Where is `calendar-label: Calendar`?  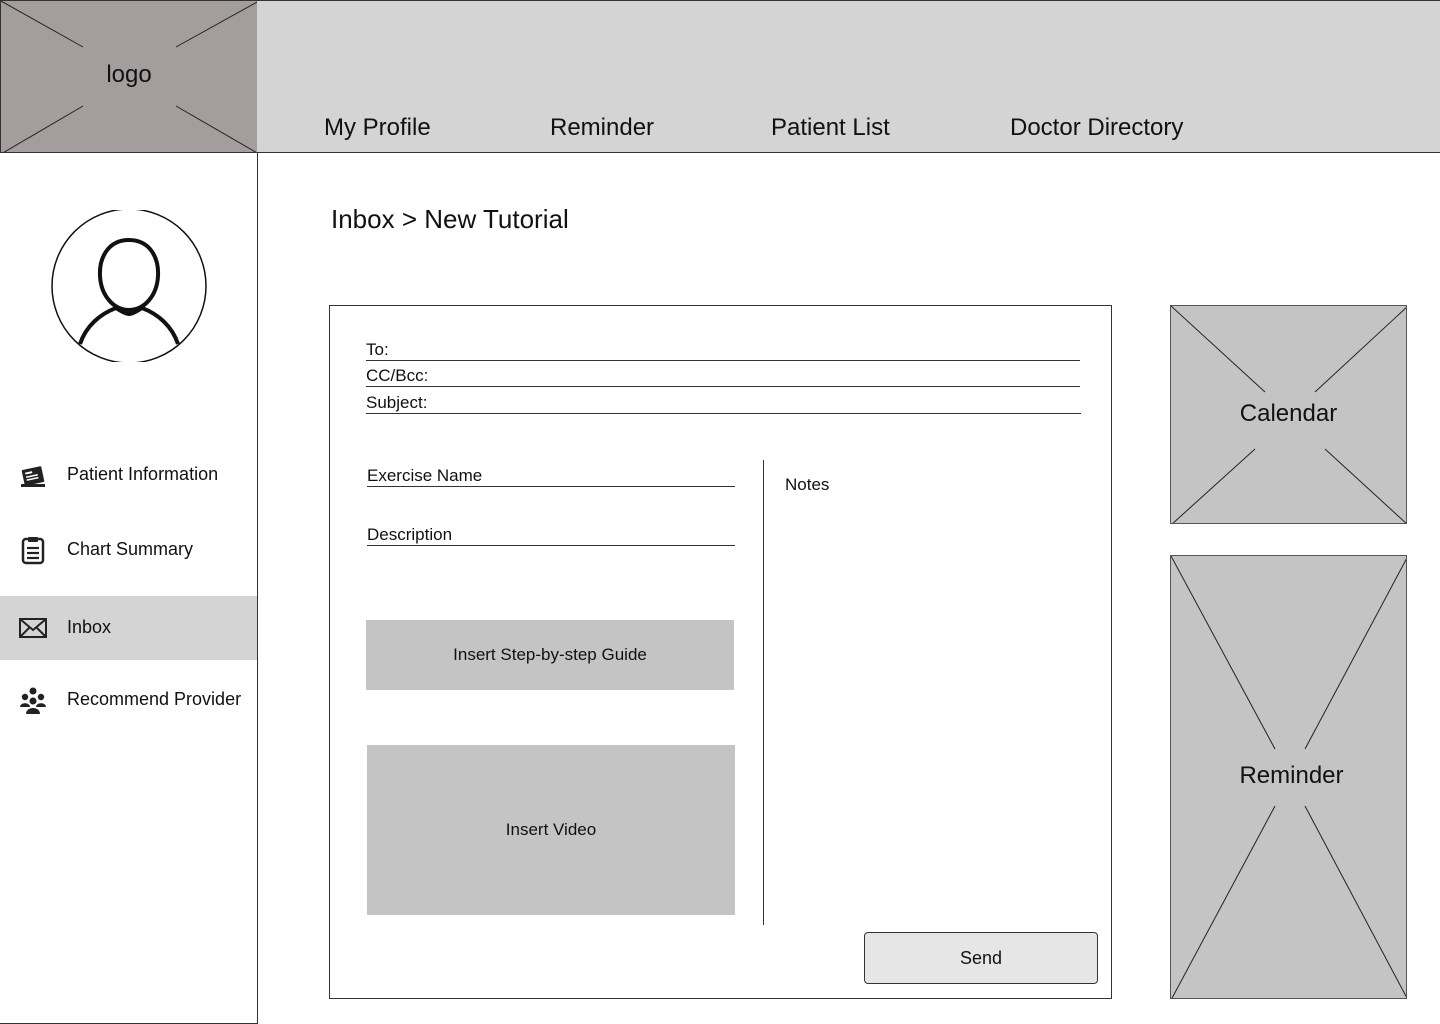 calendar-label: Calendar is located at coordinates (1288, 413).